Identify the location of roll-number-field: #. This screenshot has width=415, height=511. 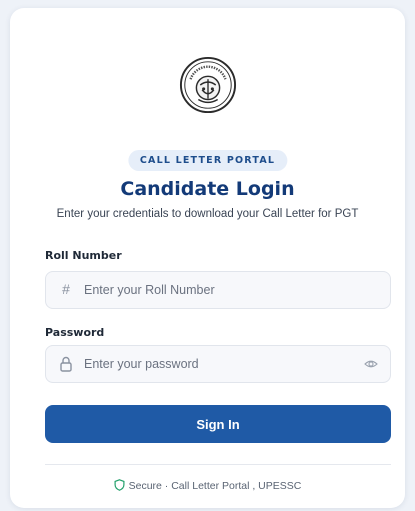
(218, 290).